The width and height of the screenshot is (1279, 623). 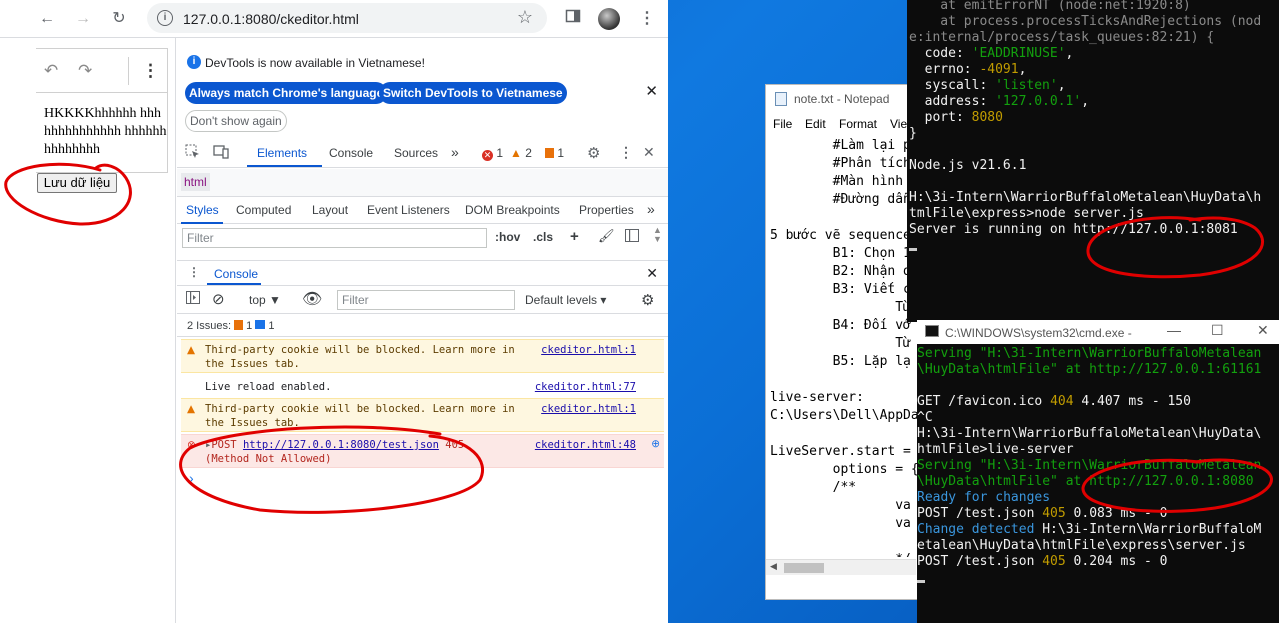 What do you see at coordinates (408, 210) in the screenshot?
I see `tab-event-listeners: Event Listeners` at bounding box center [408, 210].